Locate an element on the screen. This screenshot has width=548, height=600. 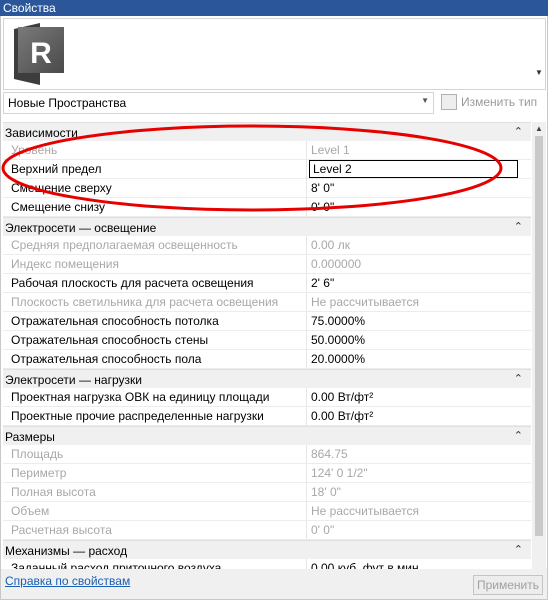
vertical-scrollbar: ▲ is located at coordinates (539, 345).